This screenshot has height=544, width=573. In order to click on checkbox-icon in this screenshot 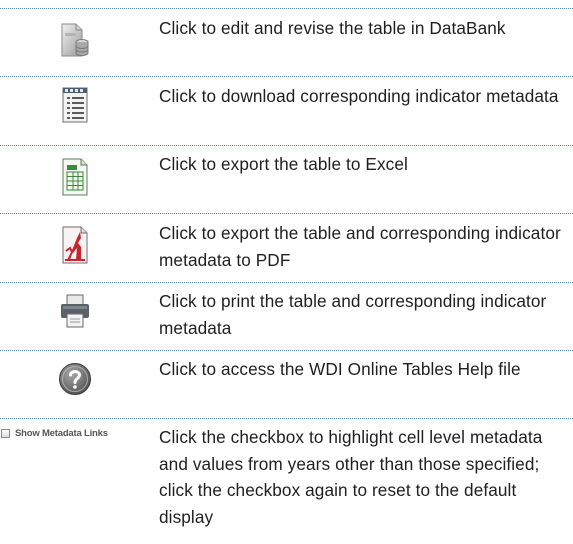, I will do `click(5, 433)`.